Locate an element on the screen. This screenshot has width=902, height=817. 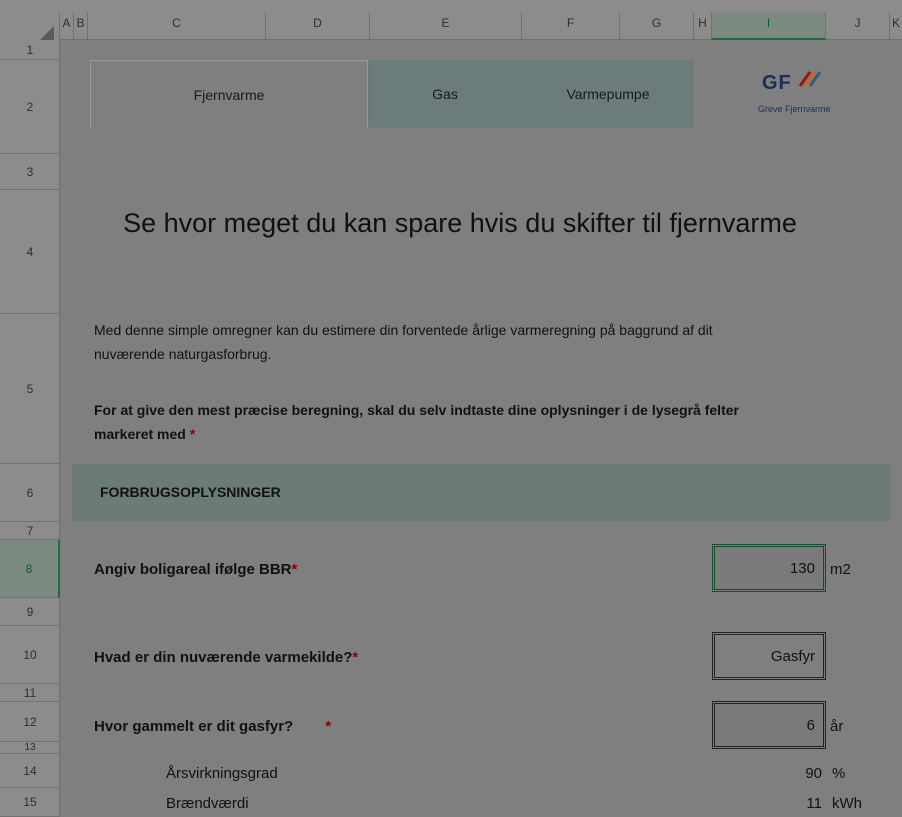
logo-mark: GF is located at coordinates (777, 83).